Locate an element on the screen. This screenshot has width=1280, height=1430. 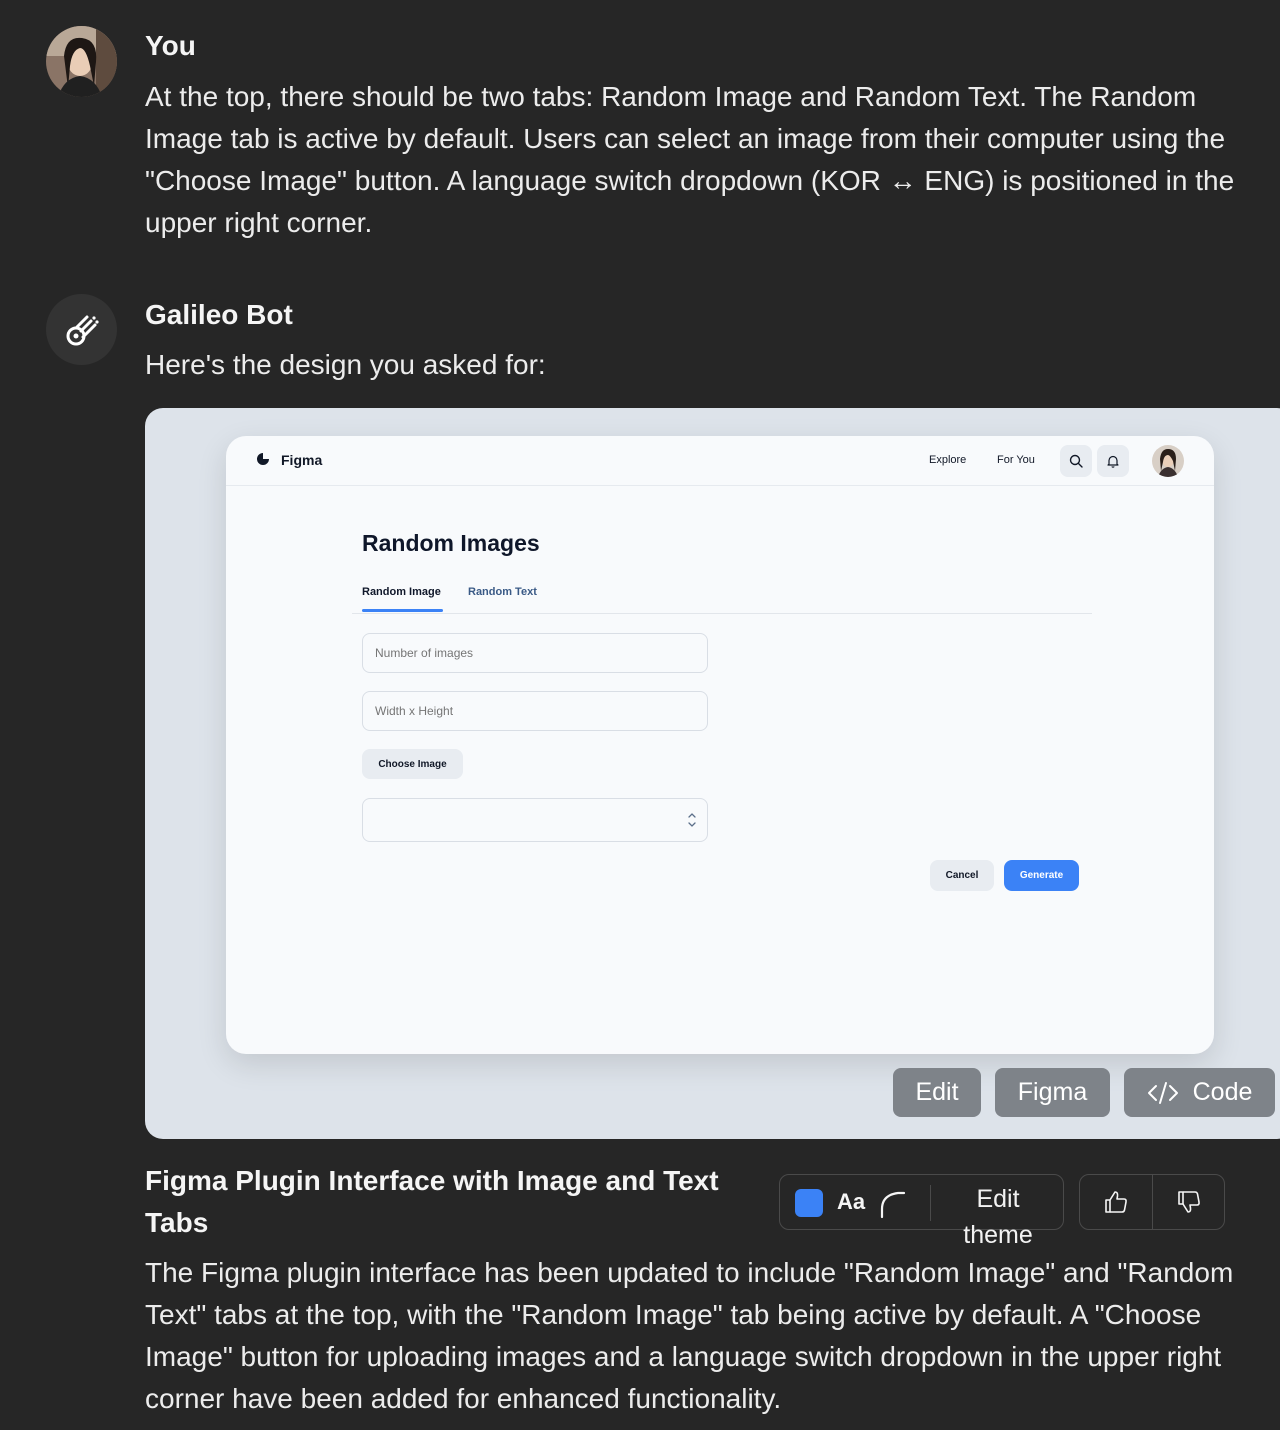
notifications-button is located at coordinates (1113, 461).